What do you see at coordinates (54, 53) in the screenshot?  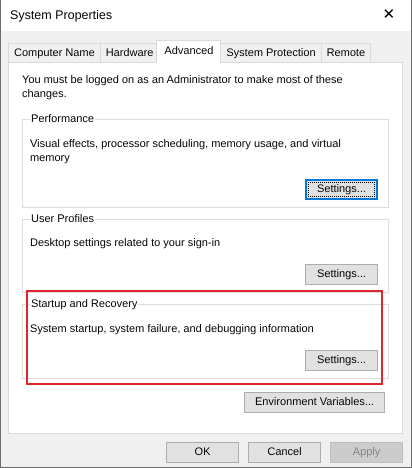 I see `tab: Computer Name` at bounding box center [54, 53].